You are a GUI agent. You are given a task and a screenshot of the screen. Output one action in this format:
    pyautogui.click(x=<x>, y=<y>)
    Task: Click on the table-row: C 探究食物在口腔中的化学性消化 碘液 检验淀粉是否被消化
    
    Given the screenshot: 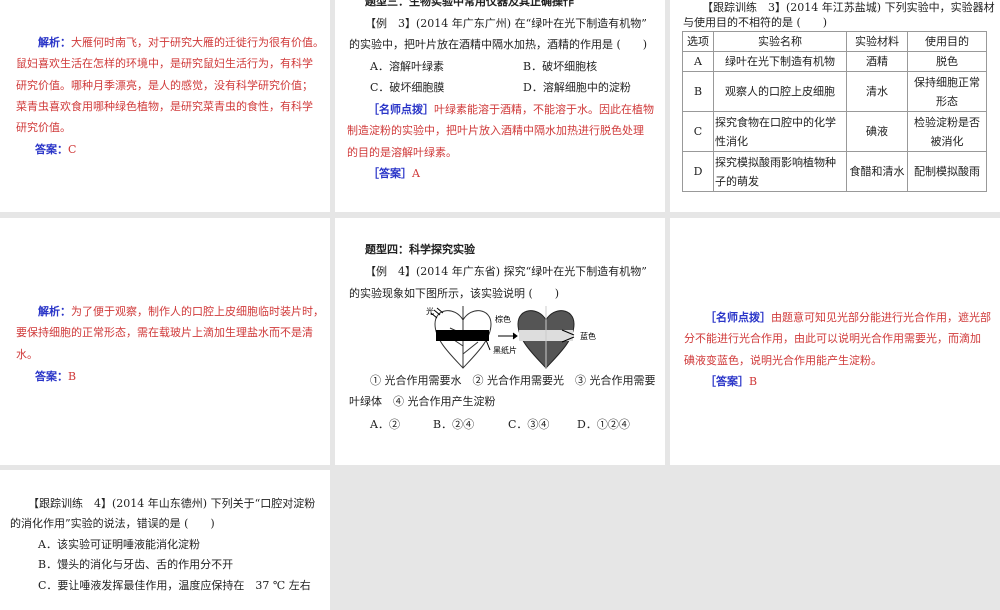 What is the action you would take?
    pyautogui.click(x=834, y=131)
    